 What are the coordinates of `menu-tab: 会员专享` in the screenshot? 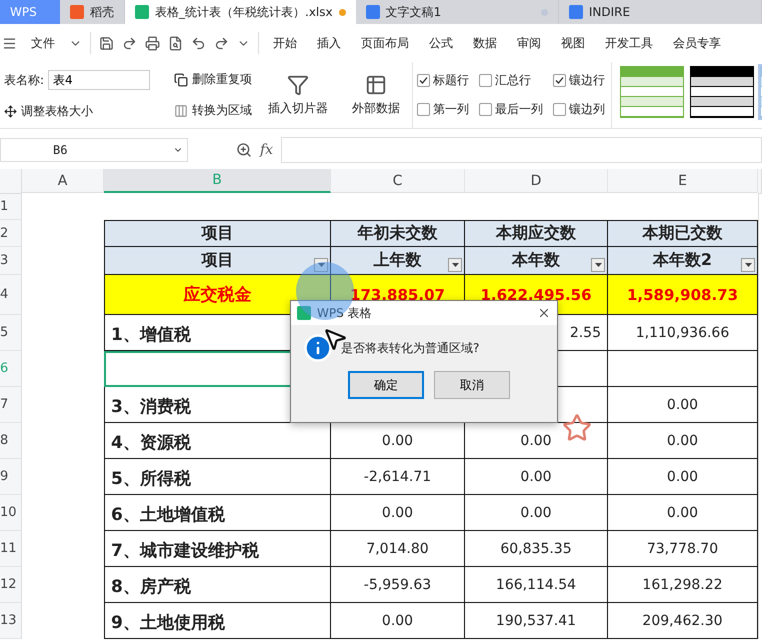 It's located at (697, 43).